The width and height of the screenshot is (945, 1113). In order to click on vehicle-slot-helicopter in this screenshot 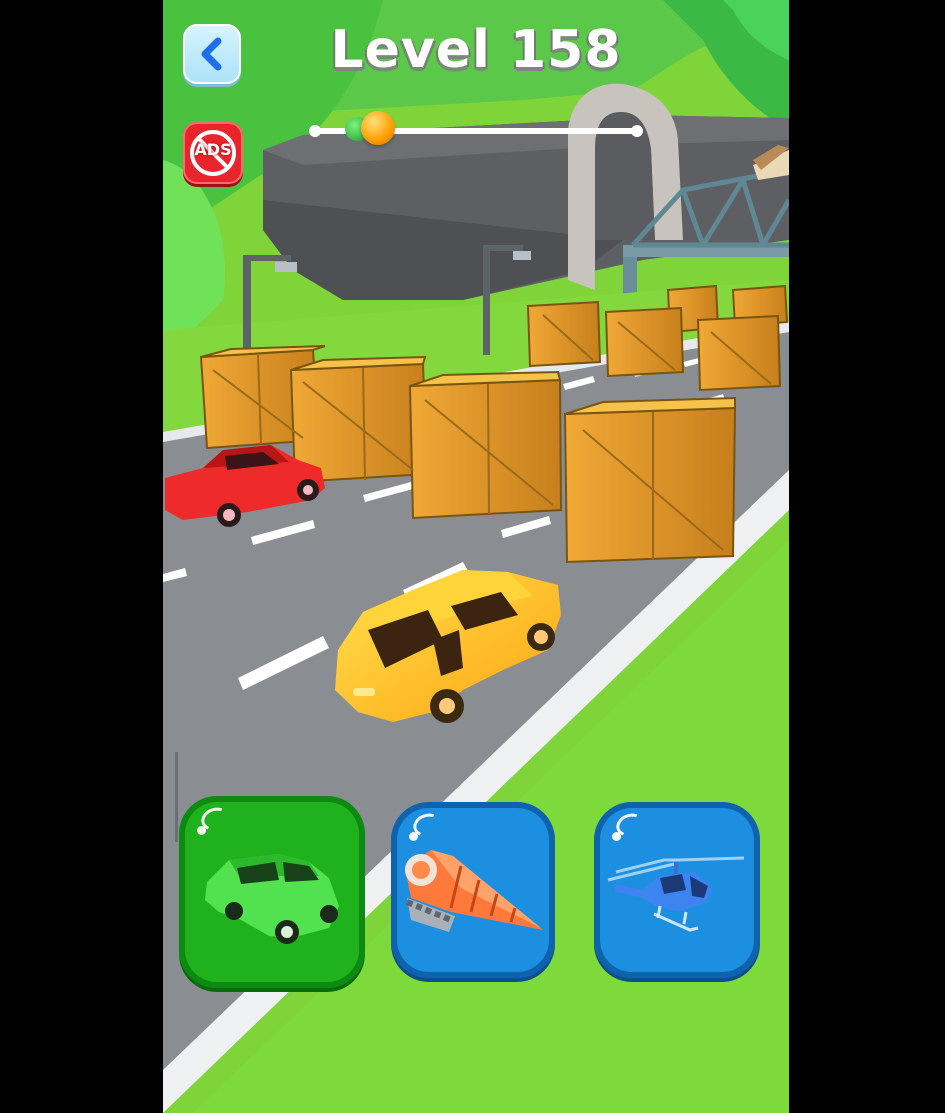, I will do `click(677, 890)`.